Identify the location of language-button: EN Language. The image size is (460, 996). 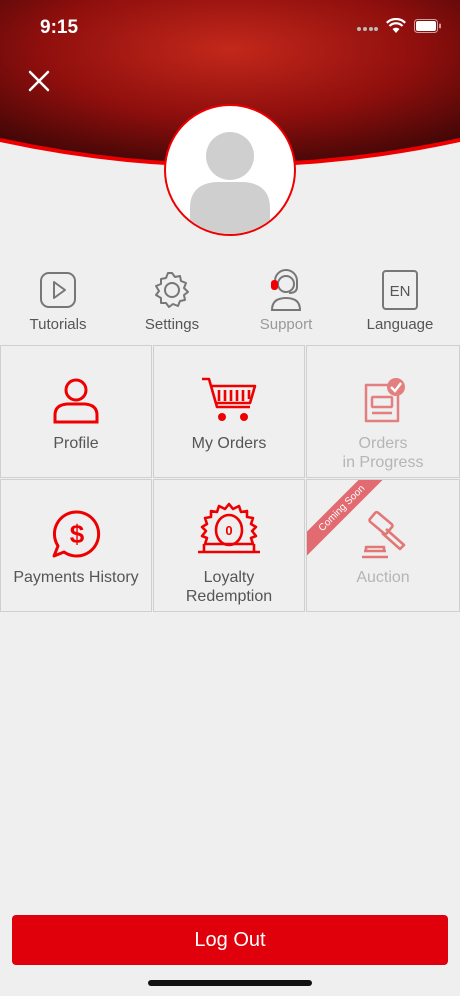
(400, 300).